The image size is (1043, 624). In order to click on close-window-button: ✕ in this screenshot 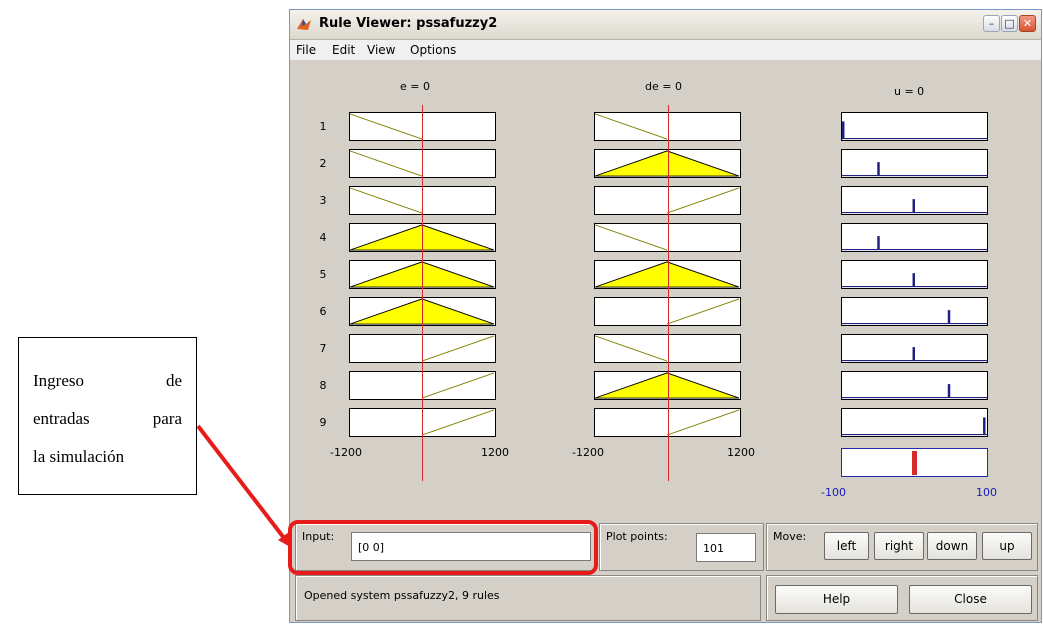, I will do `click(1027, 23)`.